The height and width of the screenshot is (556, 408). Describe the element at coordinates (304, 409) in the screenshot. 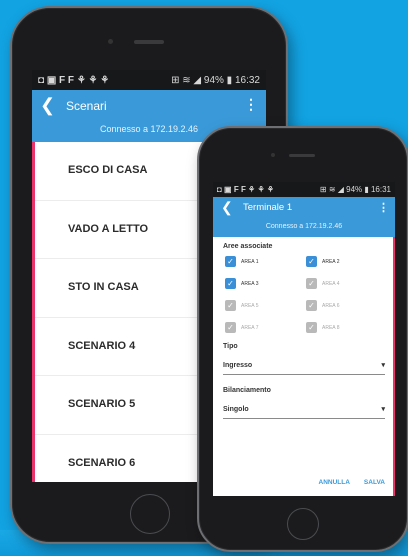

I see `bilanciamento-select: Singolo ▾` at that location.